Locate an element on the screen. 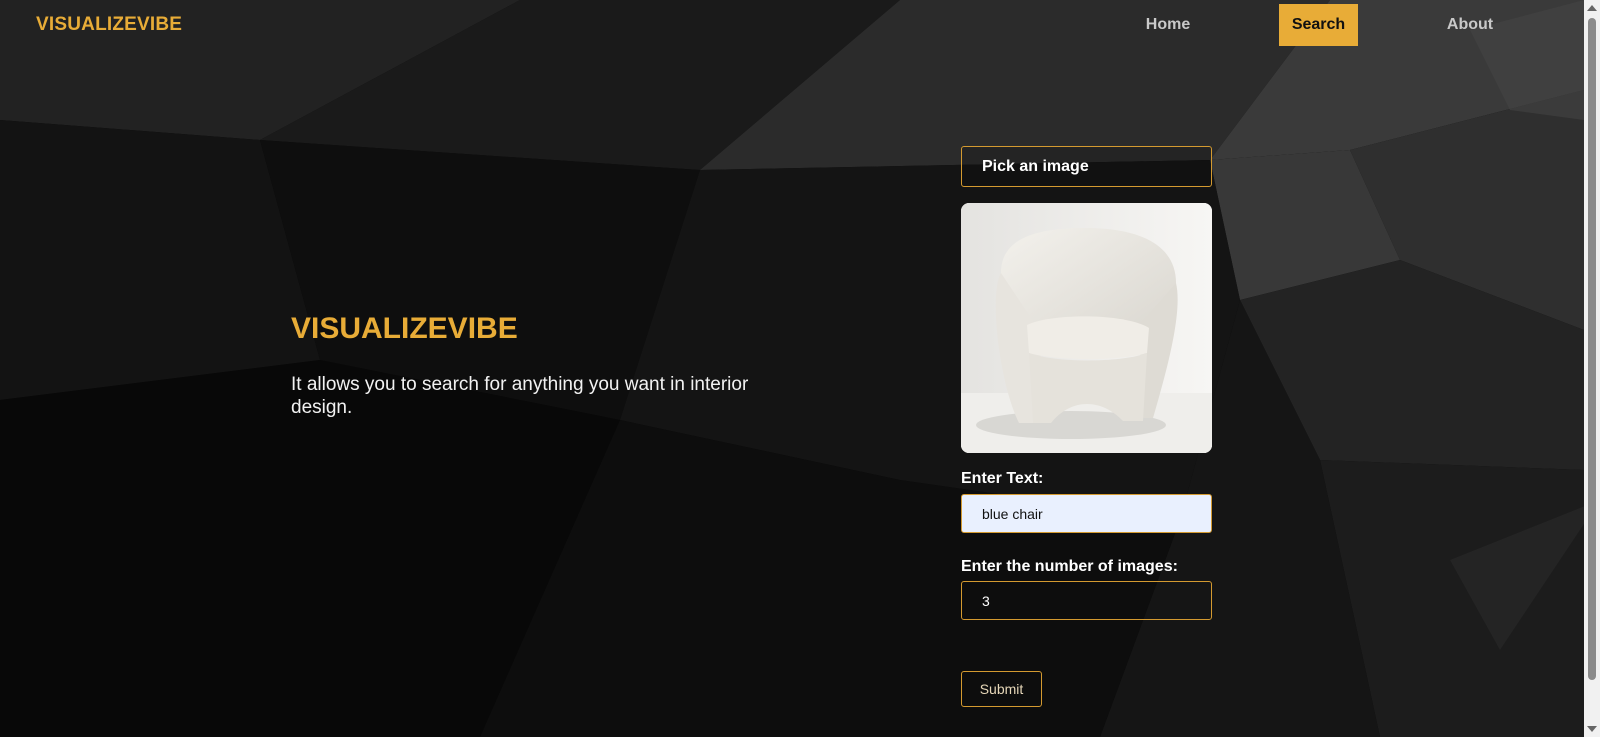  pick-image-button: Pick an image is located at coordinates (1086, 166).